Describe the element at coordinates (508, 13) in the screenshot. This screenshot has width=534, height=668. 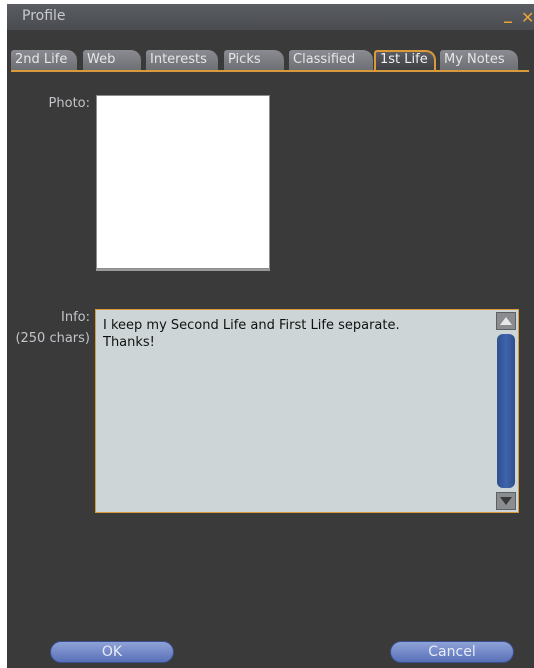
I see `minimize-icon: _` at that location.